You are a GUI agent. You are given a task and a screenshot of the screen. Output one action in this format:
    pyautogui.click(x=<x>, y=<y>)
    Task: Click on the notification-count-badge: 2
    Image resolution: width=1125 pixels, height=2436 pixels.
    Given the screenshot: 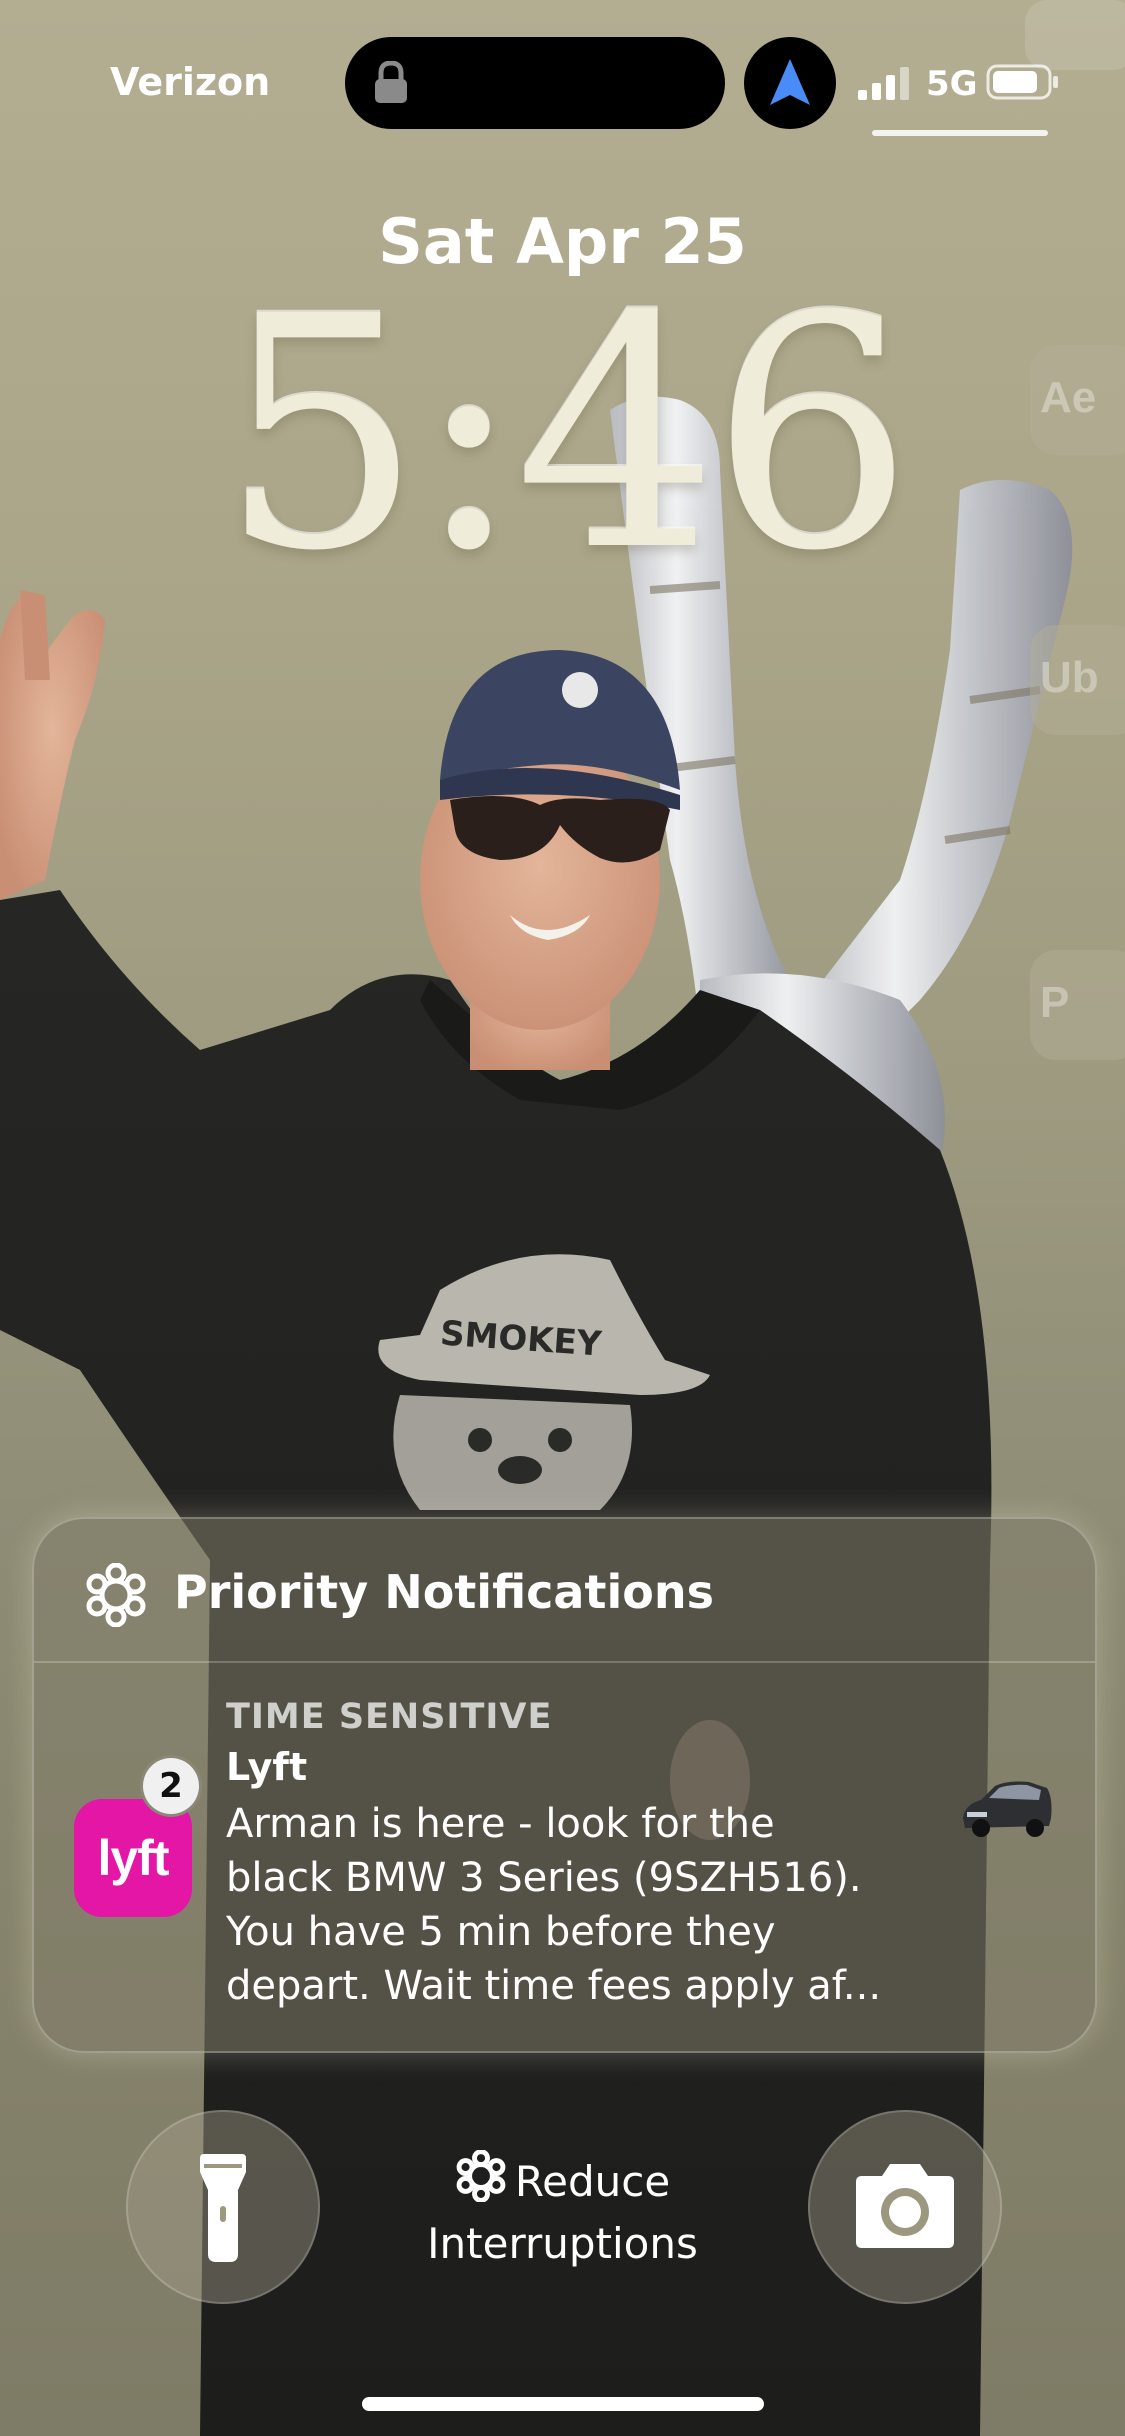 What is the action you would take?
    pyautogui.click(x=171, y=1786)
    